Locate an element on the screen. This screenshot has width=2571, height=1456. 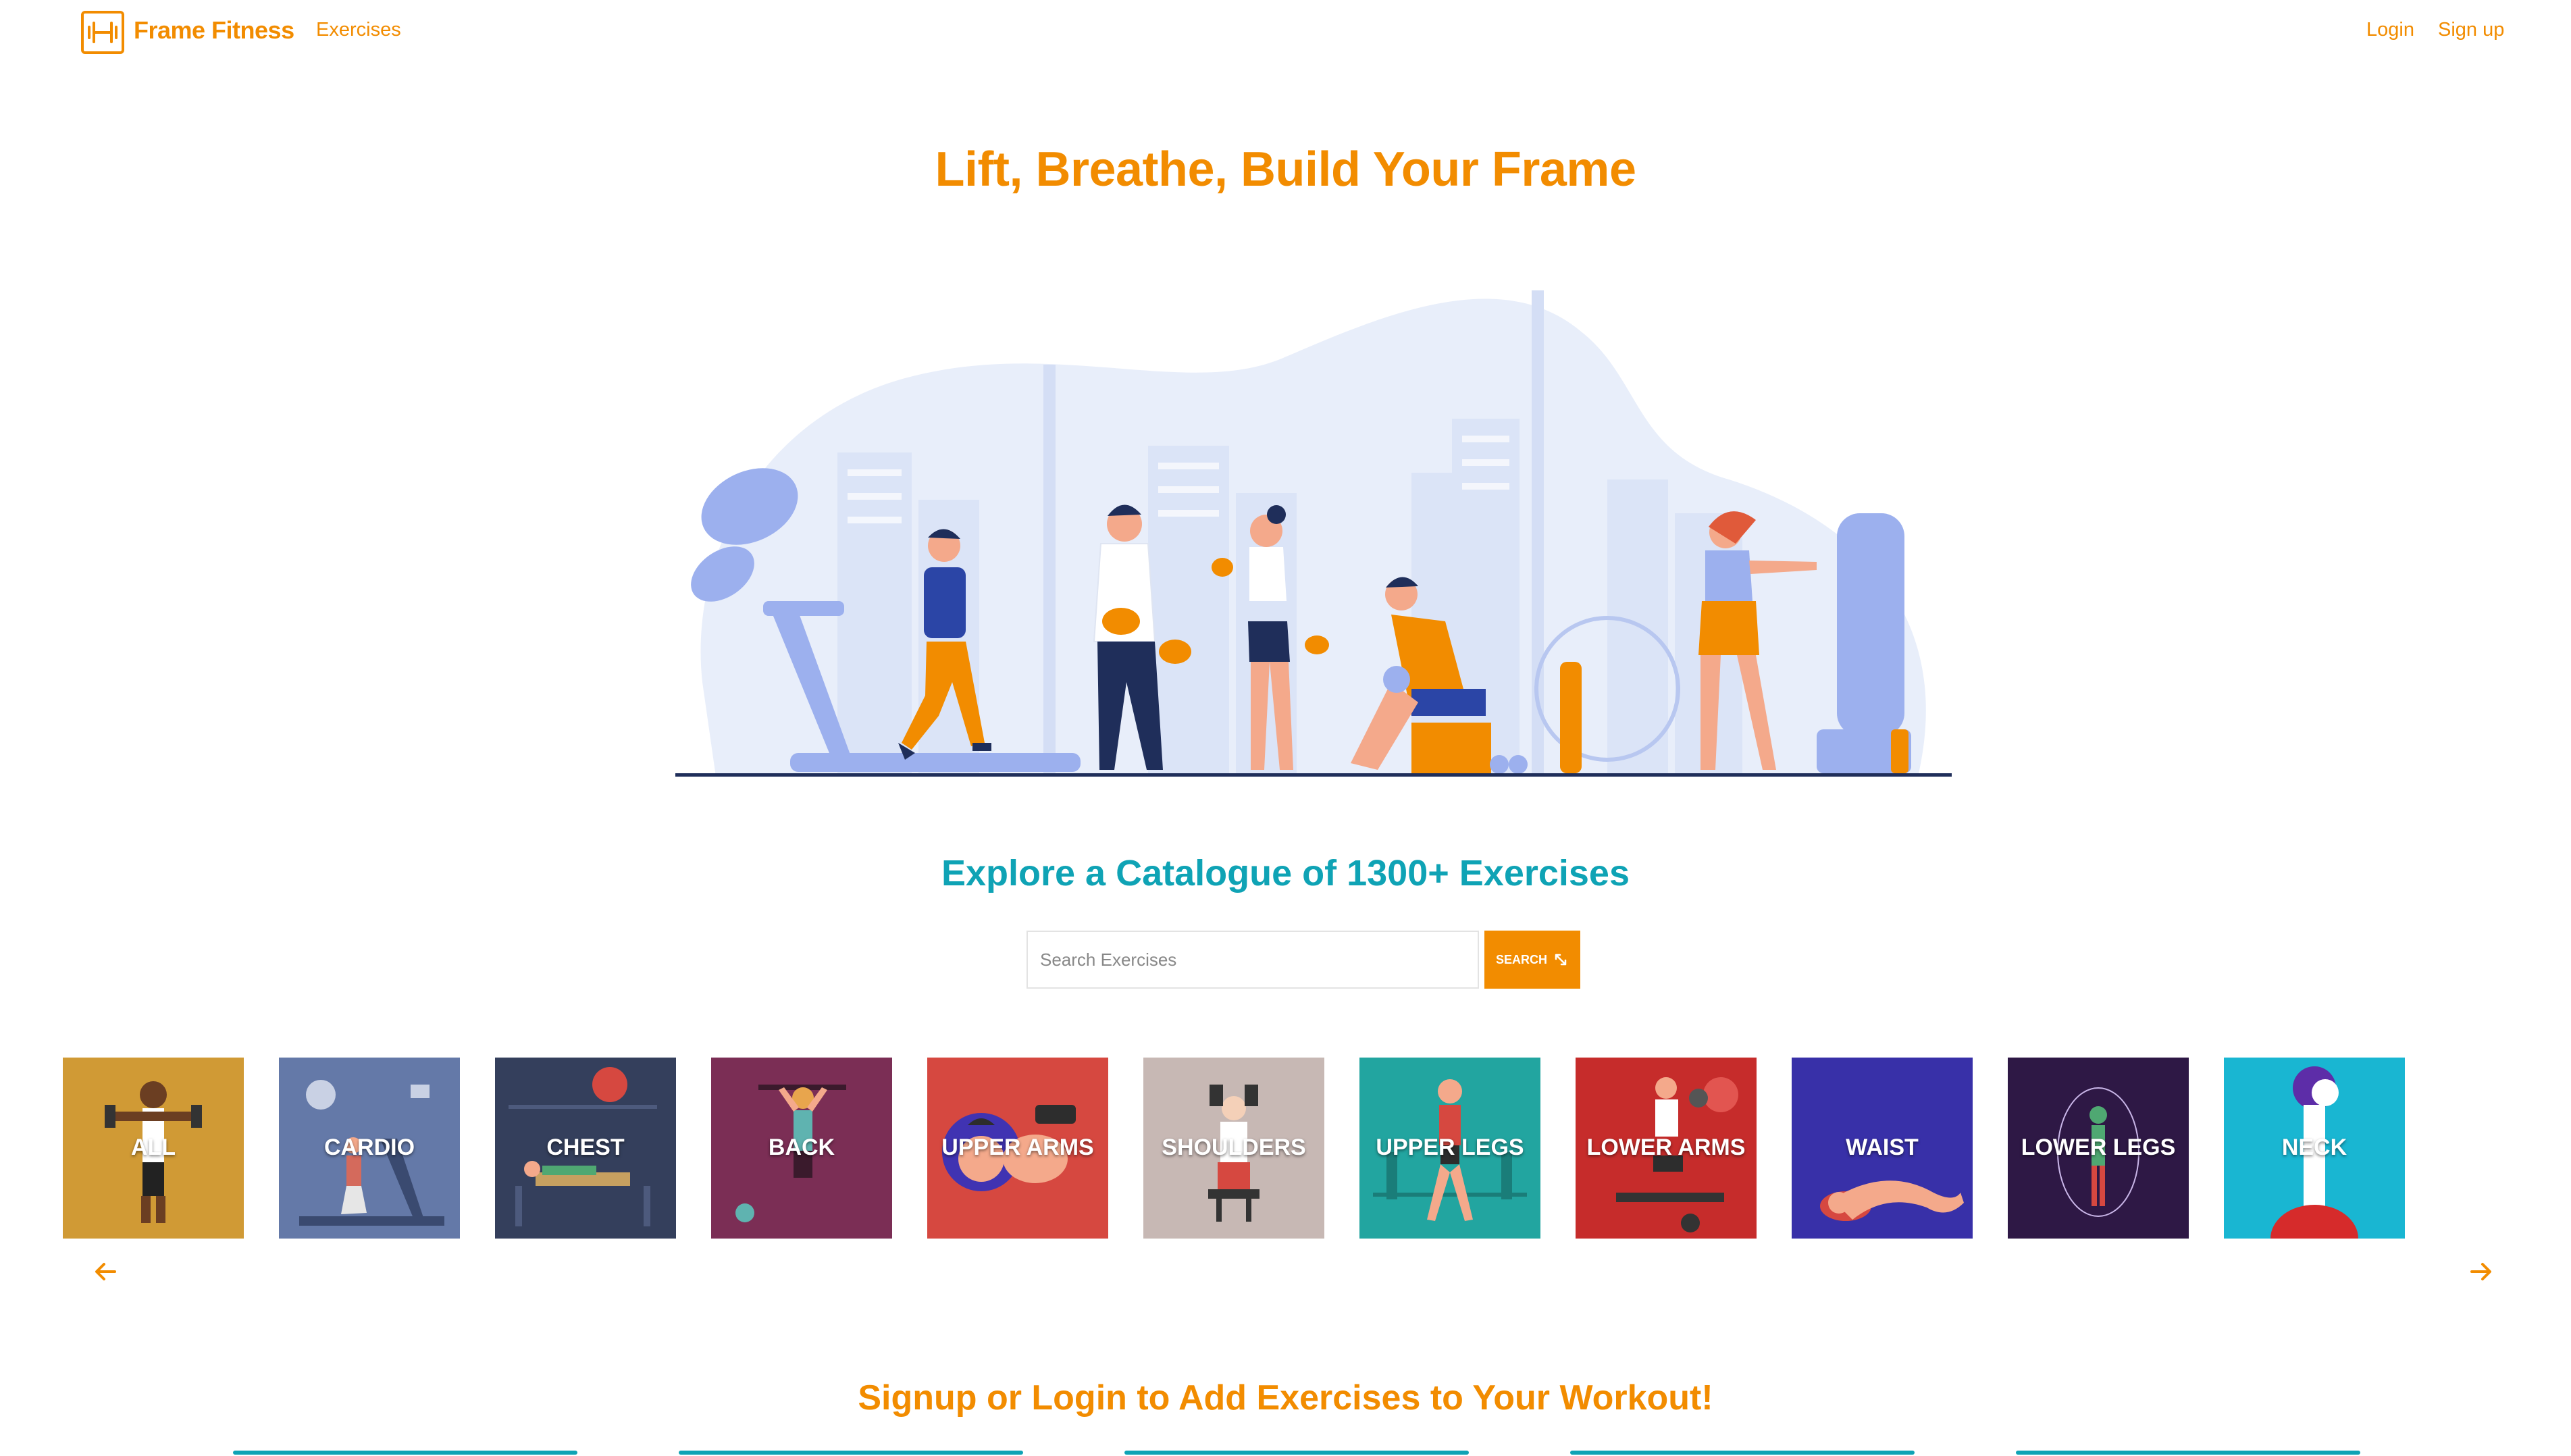
category-card-all: ALL is located at coordinates (153, 1148).